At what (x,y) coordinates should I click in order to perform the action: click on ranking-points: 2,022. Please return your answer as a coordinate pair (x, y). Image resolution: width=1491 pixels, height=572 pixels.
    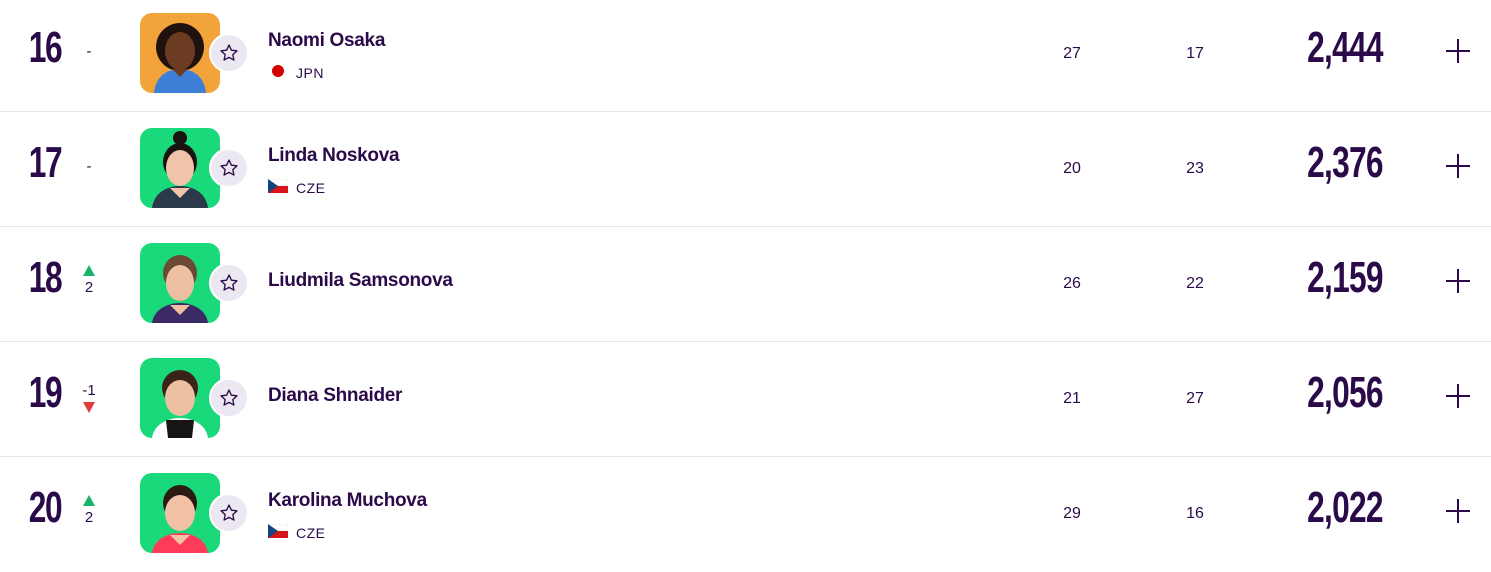
    Looking at the image, I should click on (1345, 507).